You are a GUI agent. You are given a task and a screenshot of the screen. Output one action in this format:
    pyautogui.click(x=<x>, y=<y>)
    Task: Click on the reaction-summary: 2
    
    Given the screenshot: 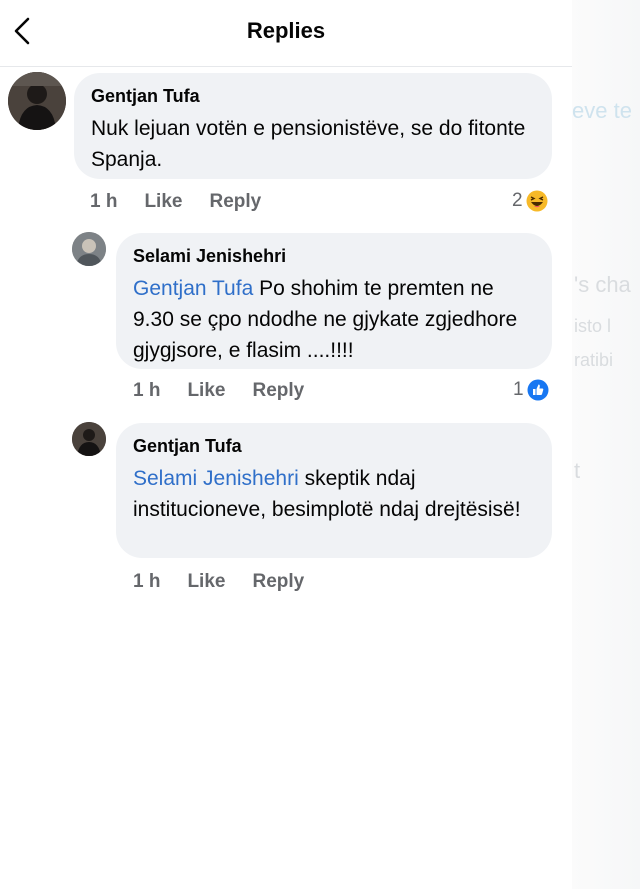 What is the action you would take?
    pyautogui.click(x=530, y=201)
    